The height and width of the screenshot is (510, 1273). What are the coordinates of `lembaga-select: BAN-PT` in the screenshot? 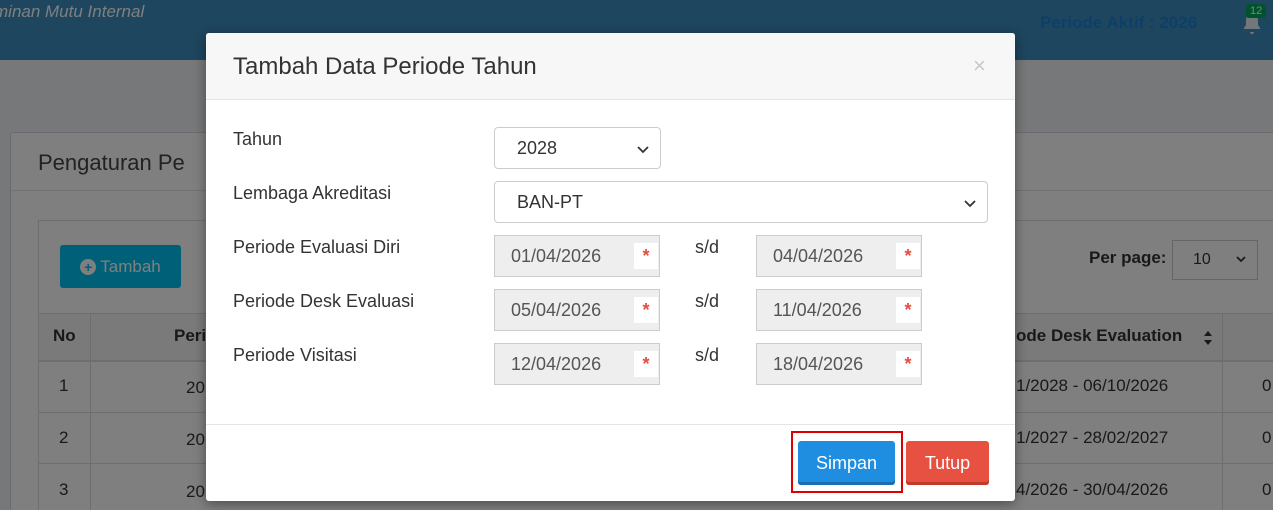 It's located at (741, 202).